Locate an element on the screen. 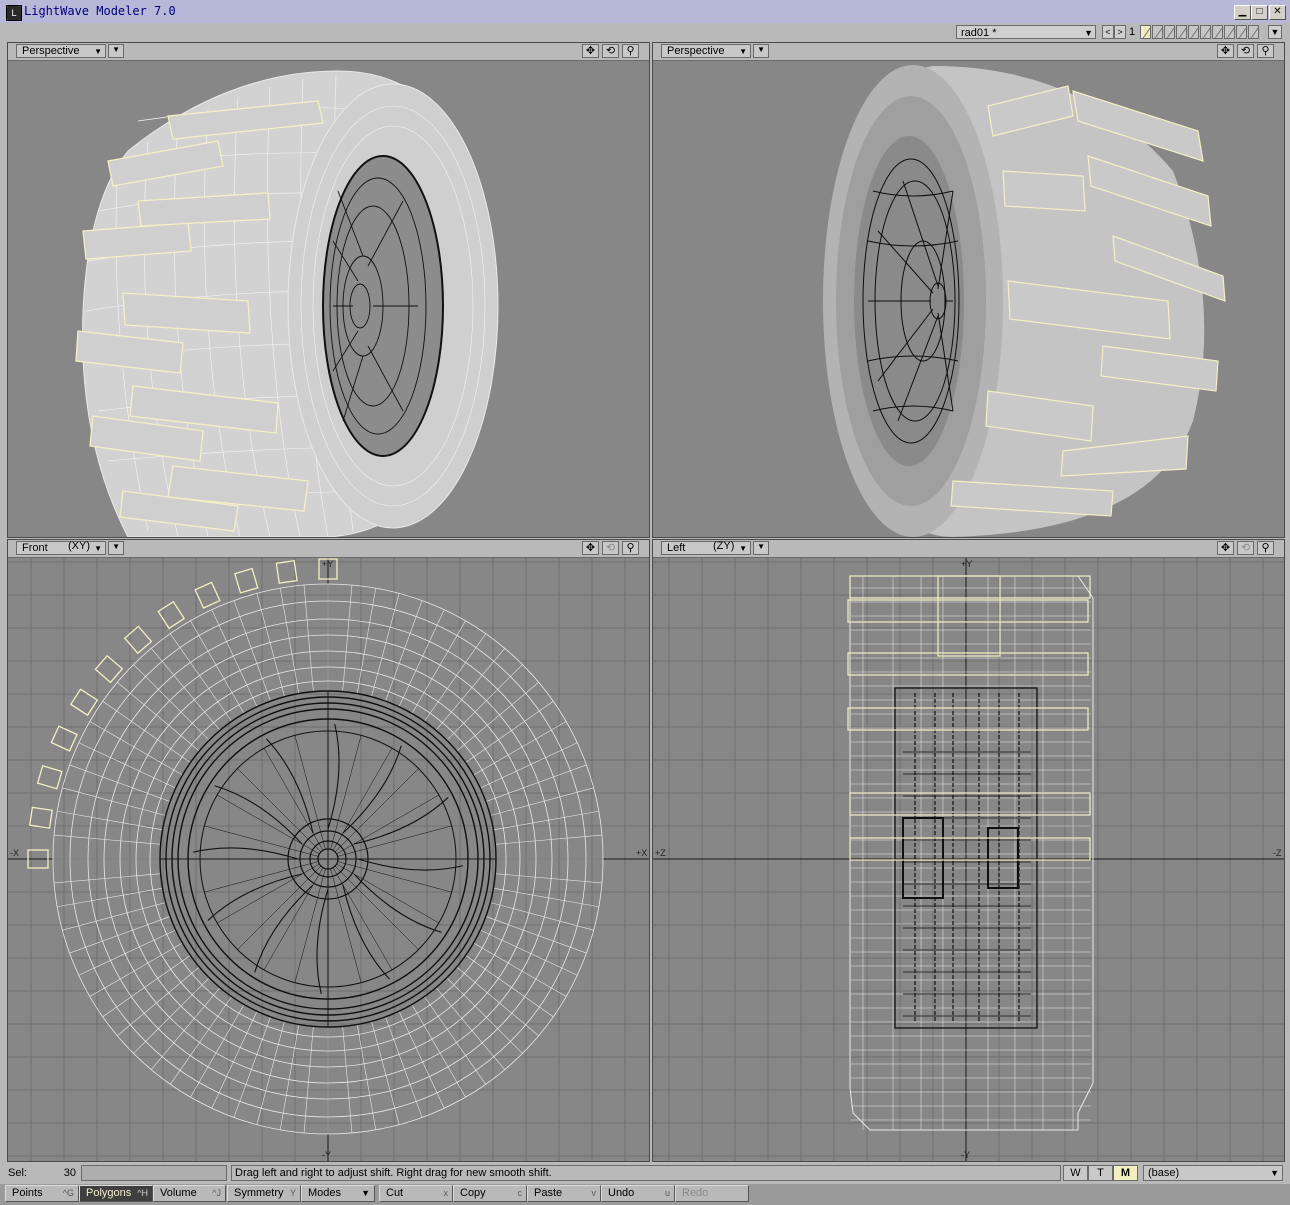  tire-outline is located at coordinates (971, 853).